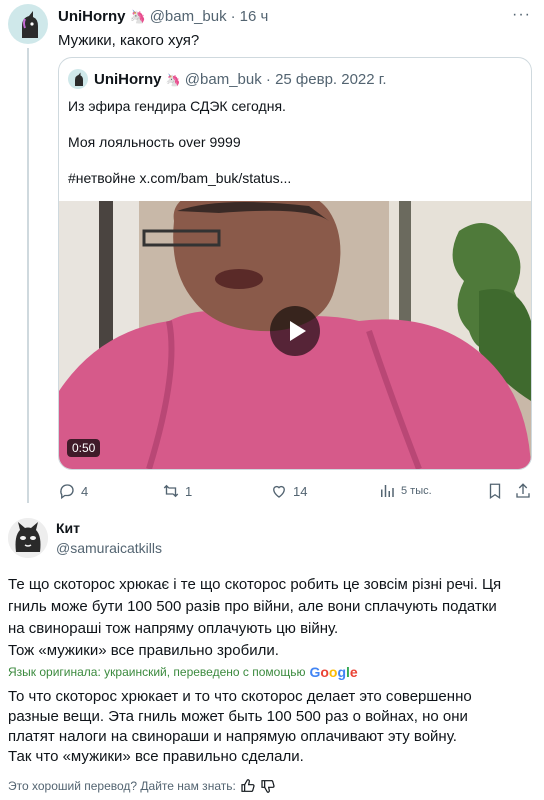 This screenshot has width=544, height=800. What do you see at coordinates (268, 786) in the screenshot?
I see `thumbs-down-icon` at bounding box center [268, 786].